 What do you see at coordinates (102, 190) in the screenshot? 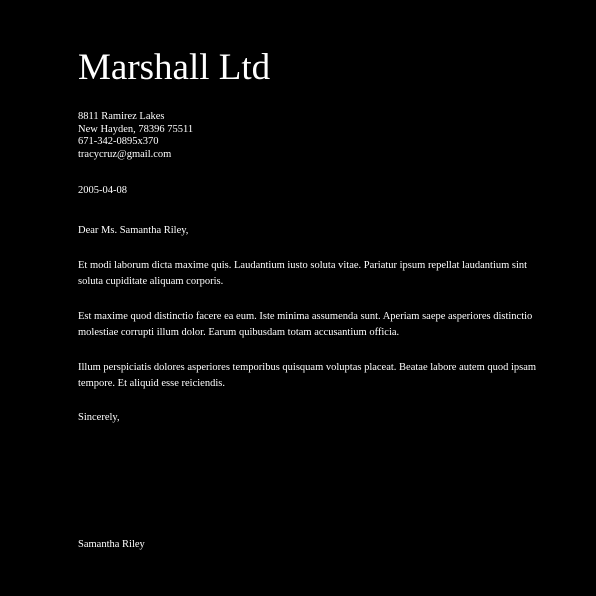
I see `letter-date: 2005-04-08` at bounding box center [102, 190].